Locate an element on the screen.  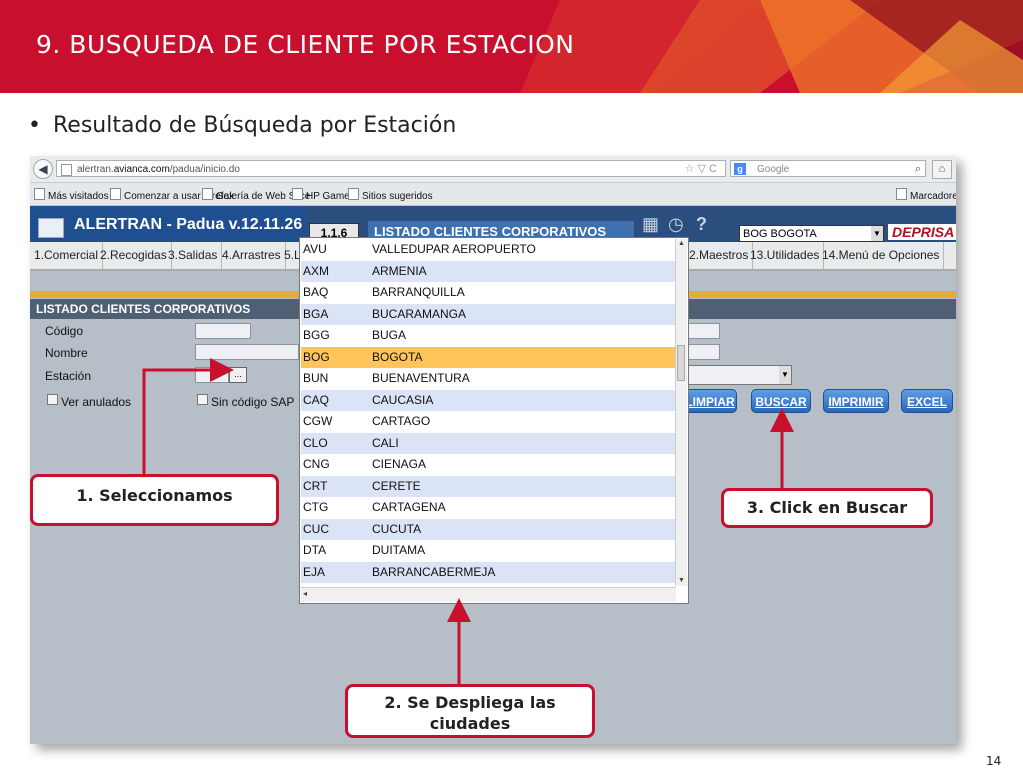
calendar-icon: ▦ is located at coordinates (650, 224).